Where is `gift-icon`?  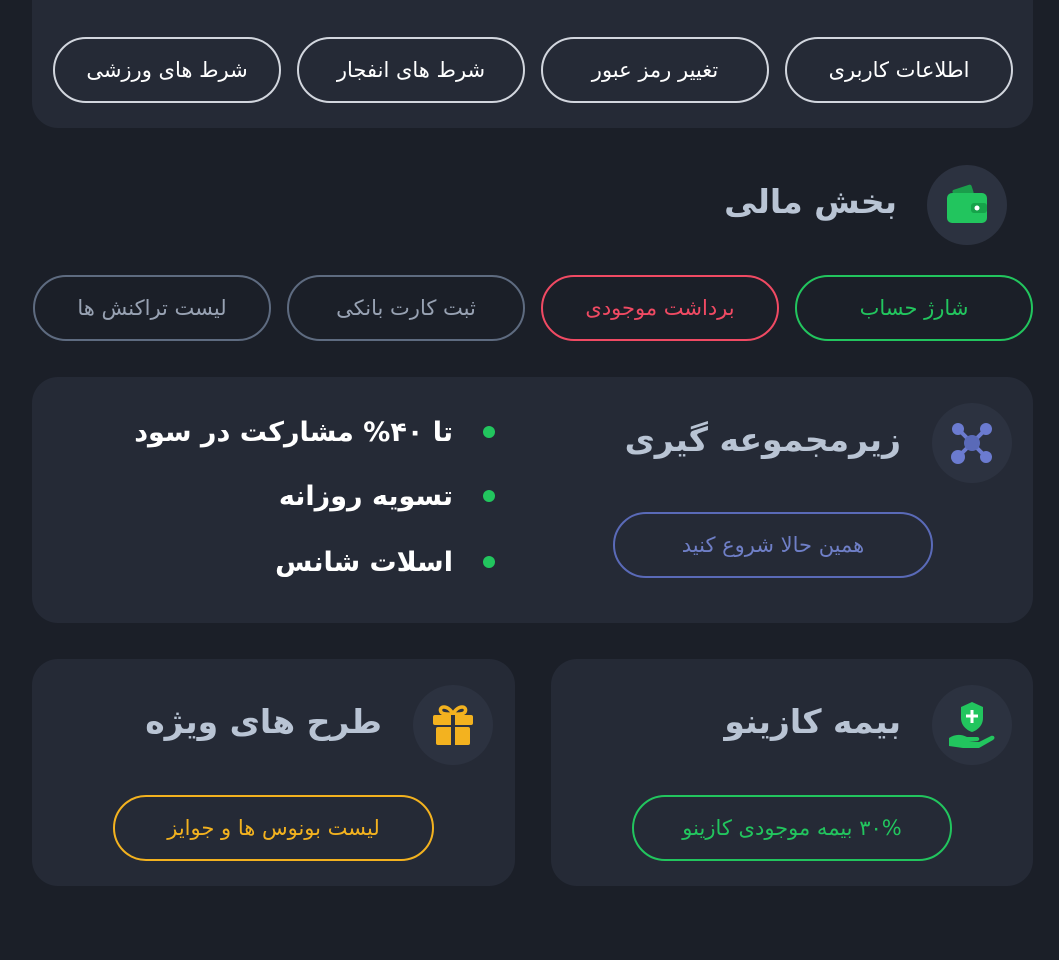 gift-icon is located at coordinates (453, 725).